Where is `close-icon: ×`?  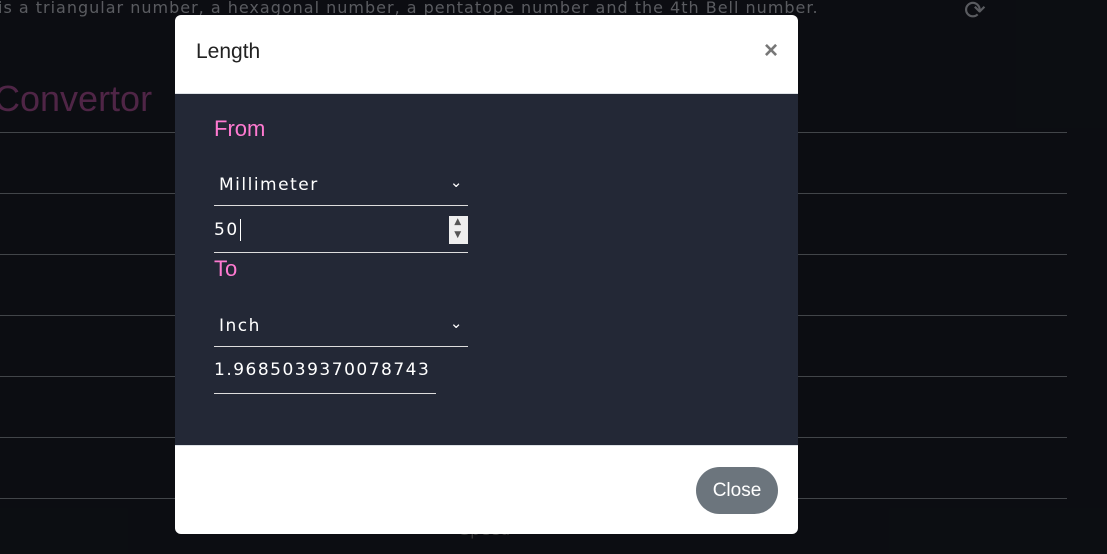 close-icon: × is located at coordinates (771, 51).